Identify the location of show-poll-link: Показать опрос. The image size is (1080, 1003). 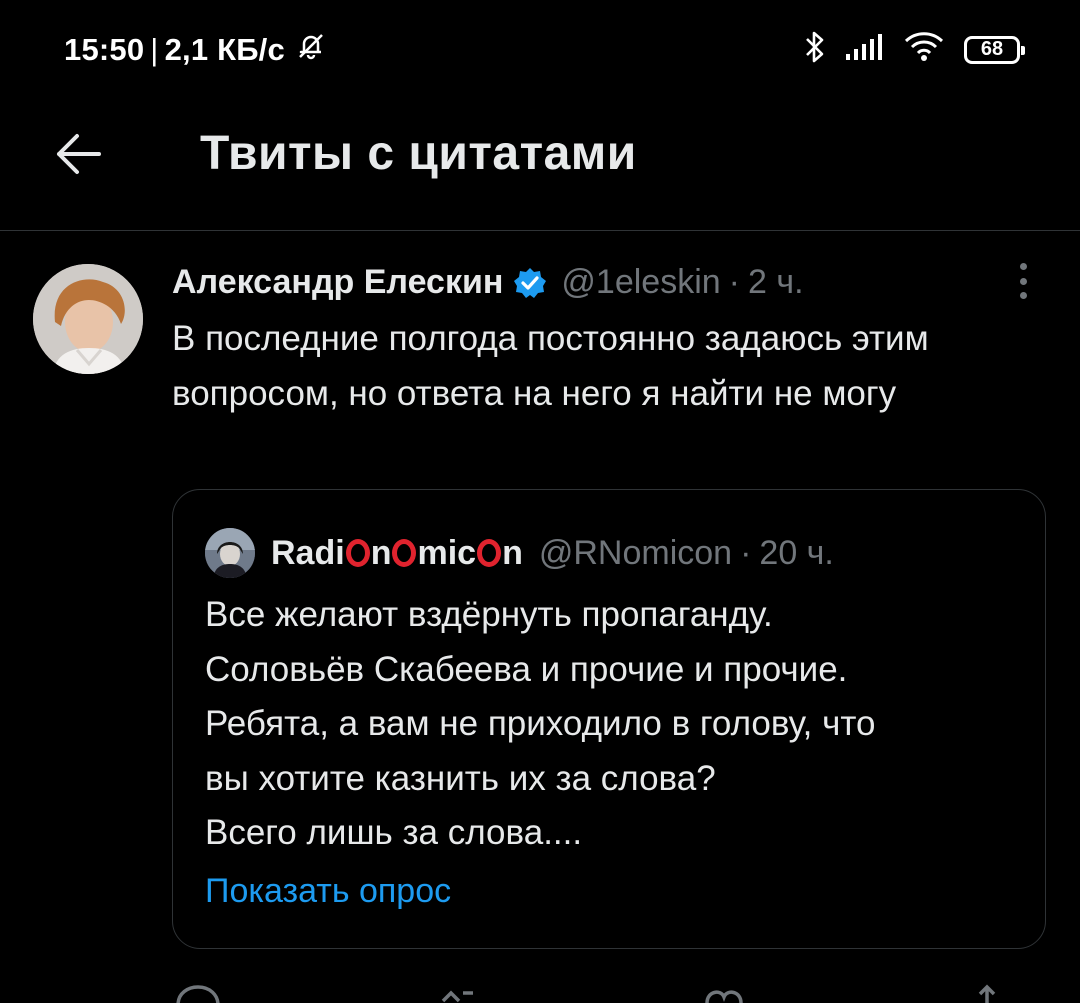
(328, 891).